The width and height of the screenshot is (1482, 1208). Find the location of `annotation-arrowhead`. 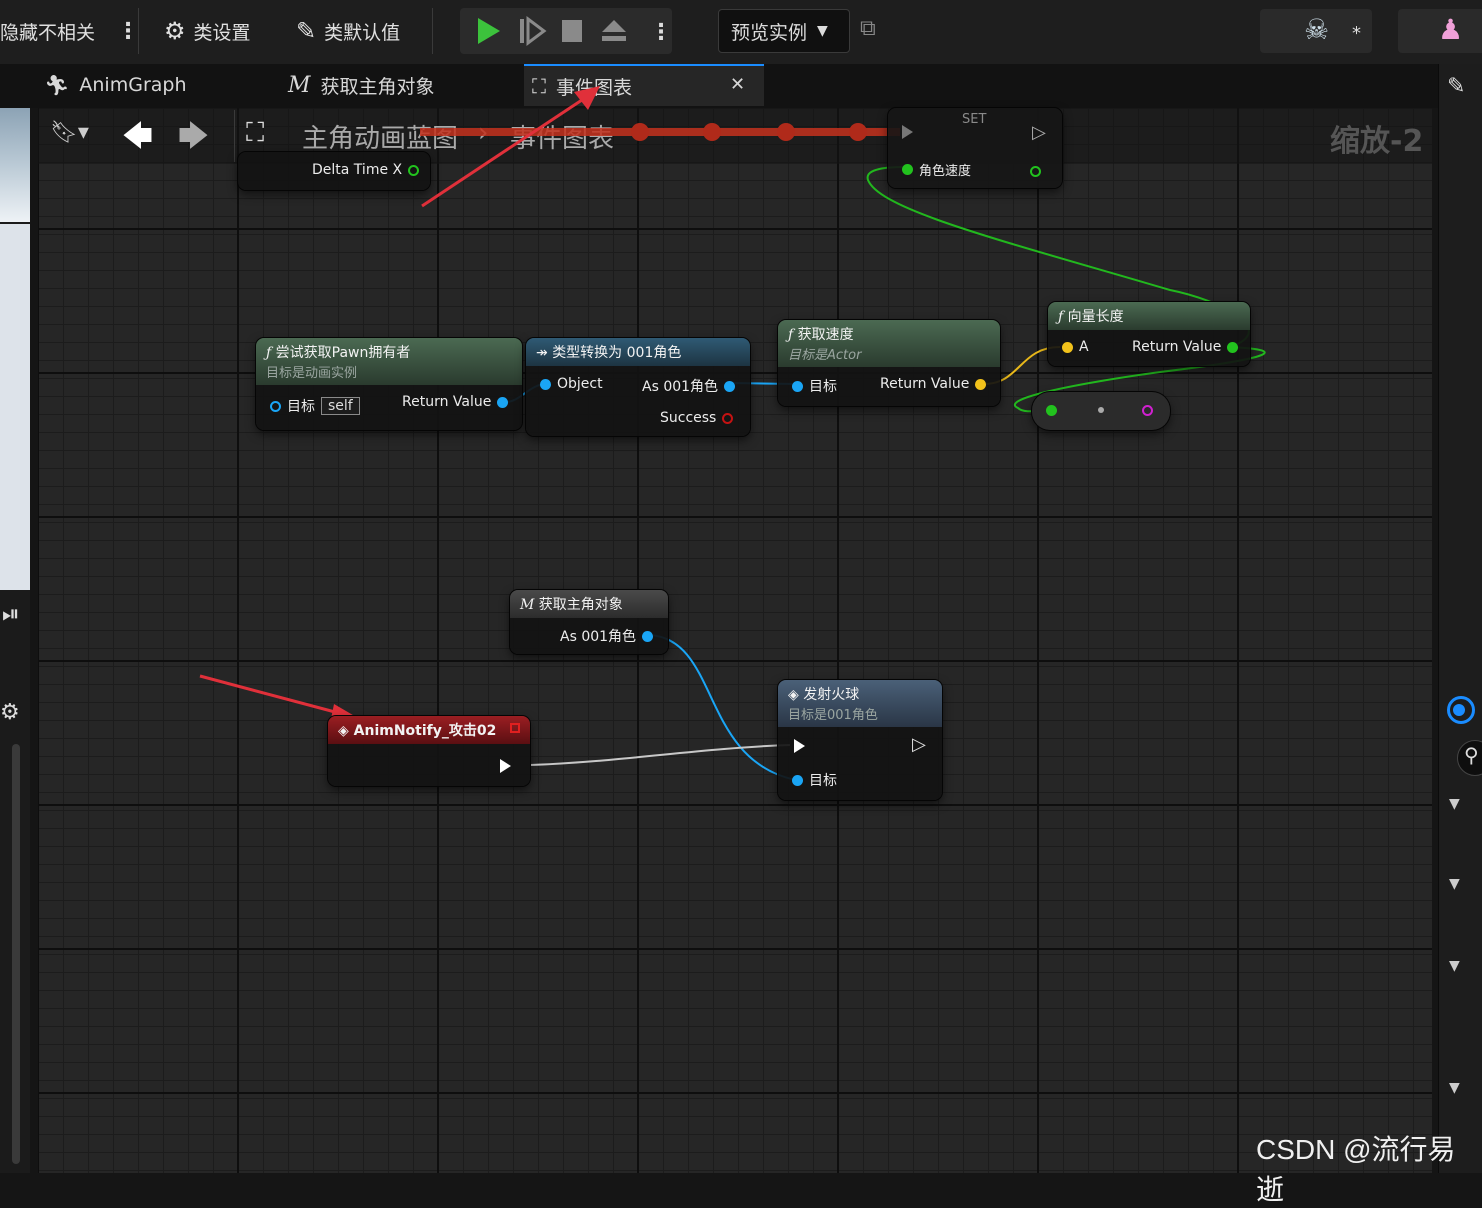

annotation-arrowhead is located at coordinates (587, 98).